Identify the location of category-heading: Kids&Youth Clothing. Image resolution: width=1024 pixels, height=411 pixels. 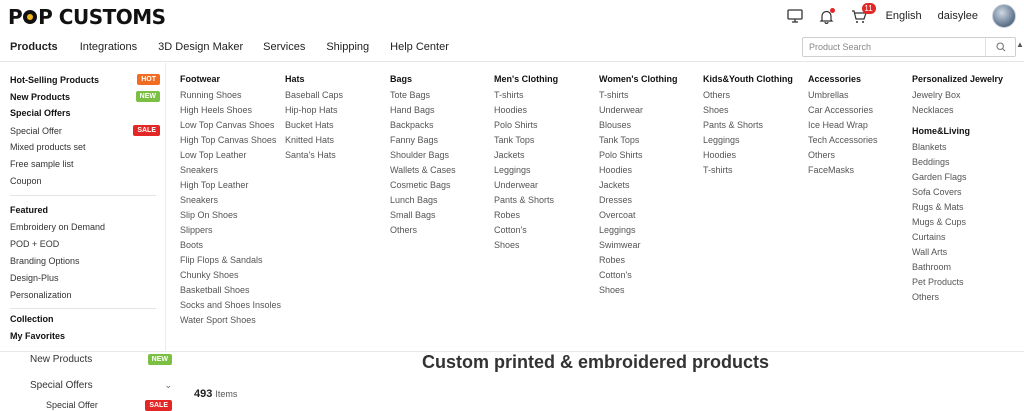
(748, 79).